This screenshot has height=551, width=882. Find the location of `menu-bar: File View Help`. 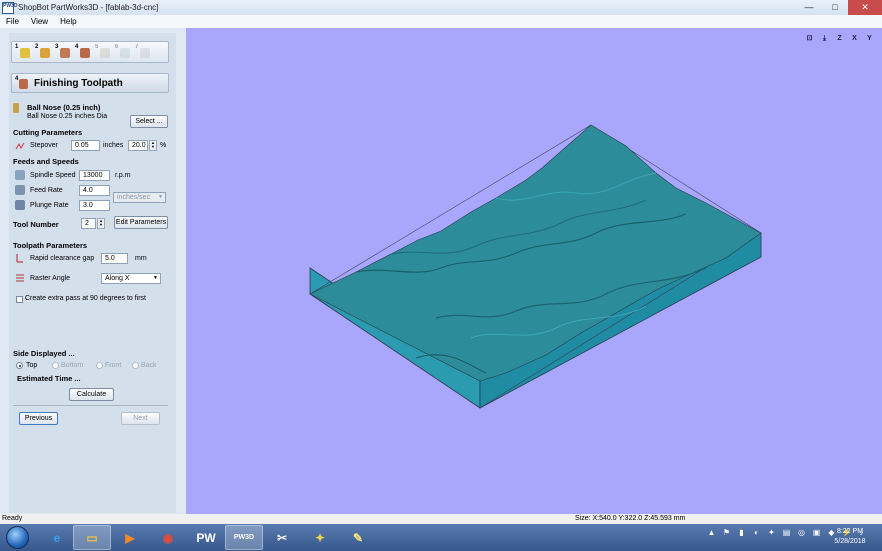

menu-bar: File View Help is located at coordinates (441, 21).